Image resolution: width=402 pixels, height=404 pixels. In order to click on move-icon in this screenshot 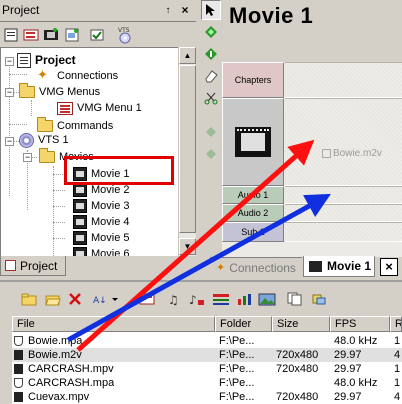, I will do `click(211, 132)`.